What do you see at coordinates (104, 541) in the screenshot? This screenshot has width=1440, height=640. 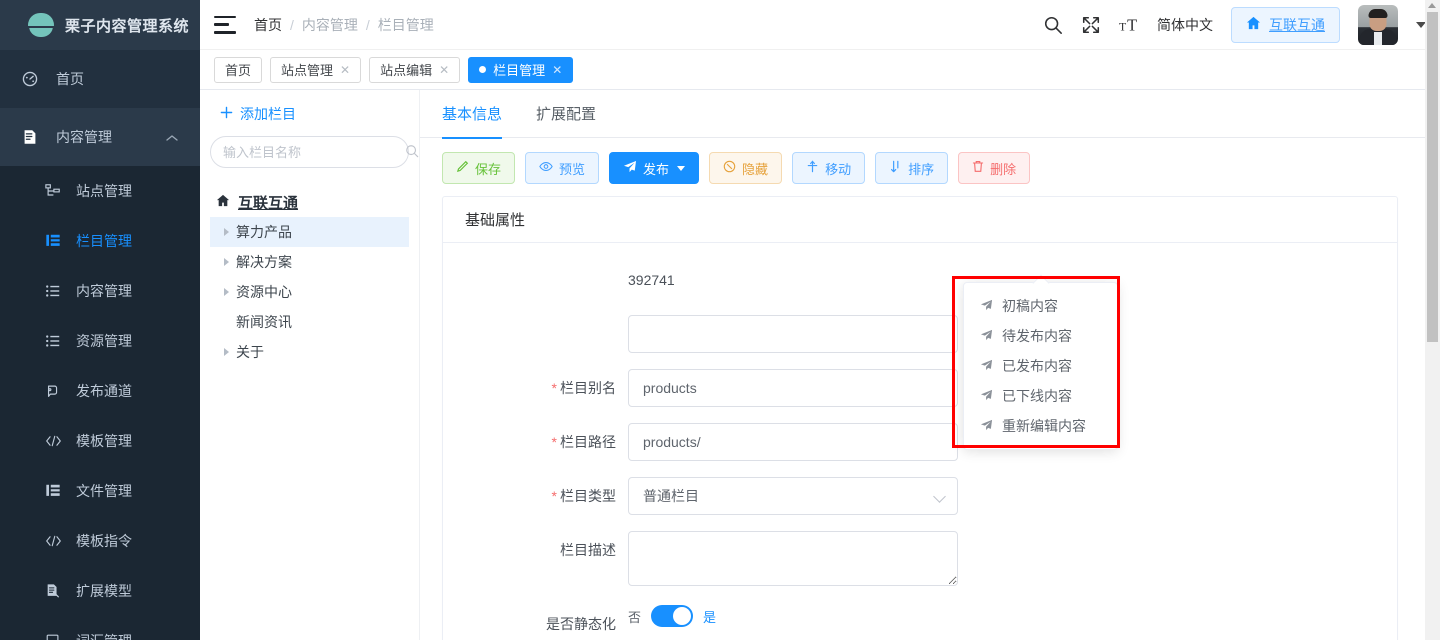 I see `sidebar-item-label: 模板指令` at bounding box center [104, 541].